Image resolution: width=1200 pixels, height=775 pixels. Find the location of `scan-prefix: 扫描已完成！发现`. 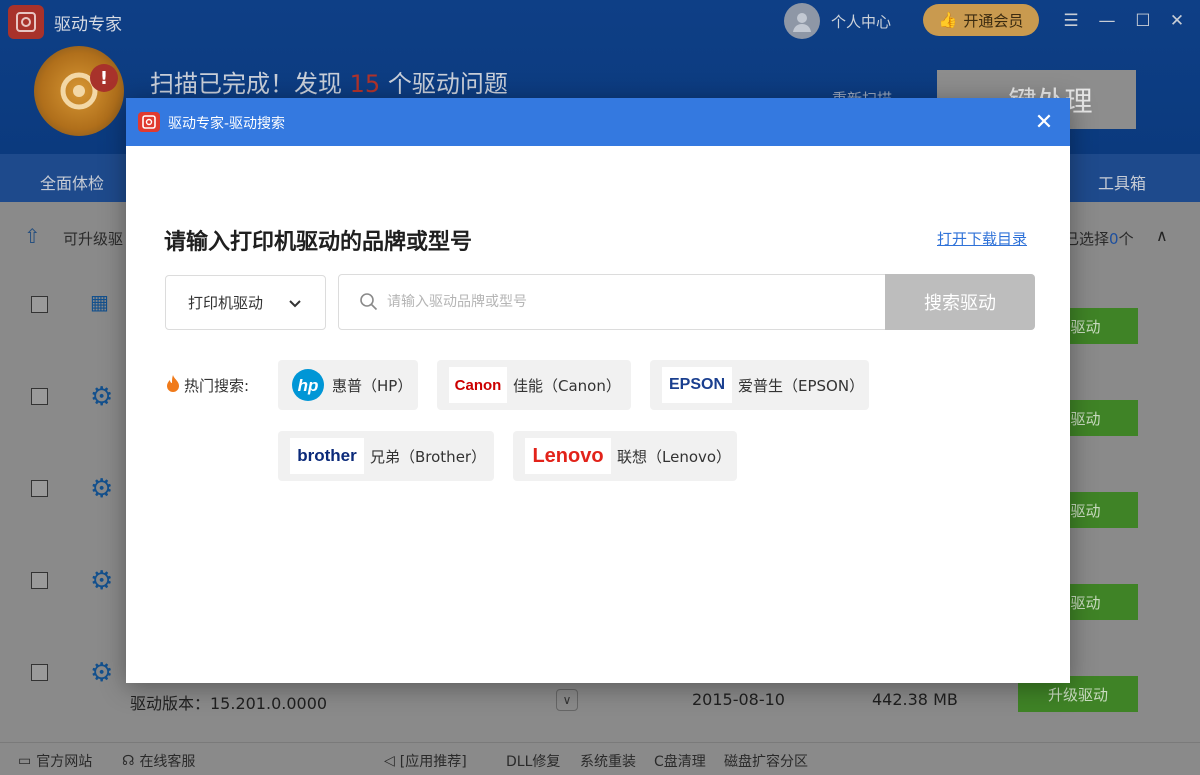

scan-prefix: 扫描已完成！发现 is located at coordinates (246, 84).